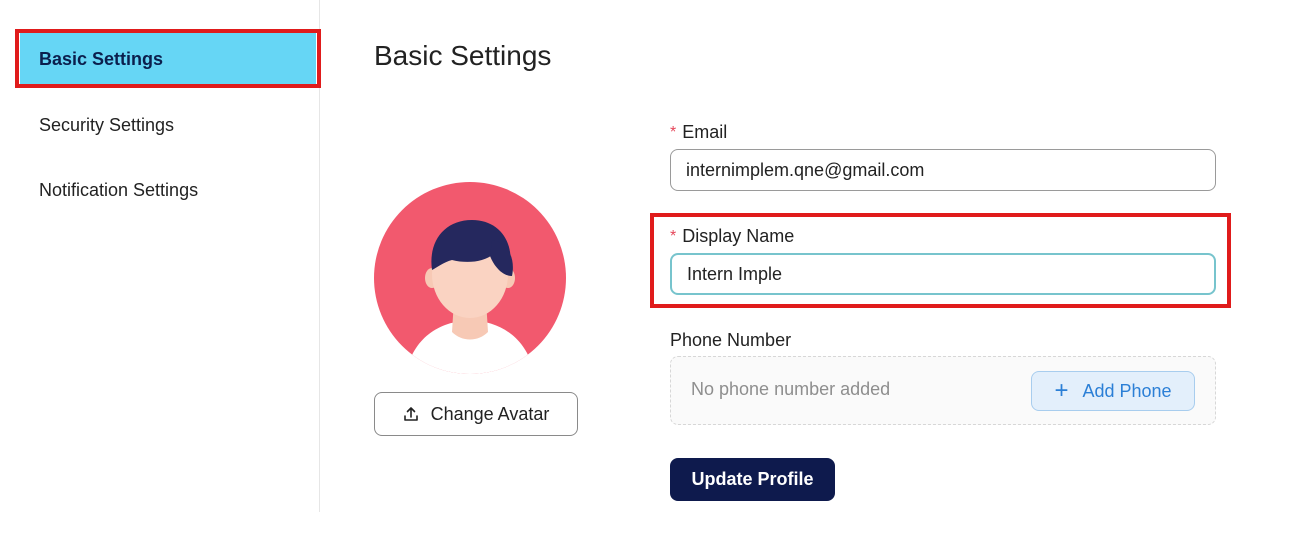 This screenshot has height=544, width=1296. I want to click on display-name-field, so click(943, 274).